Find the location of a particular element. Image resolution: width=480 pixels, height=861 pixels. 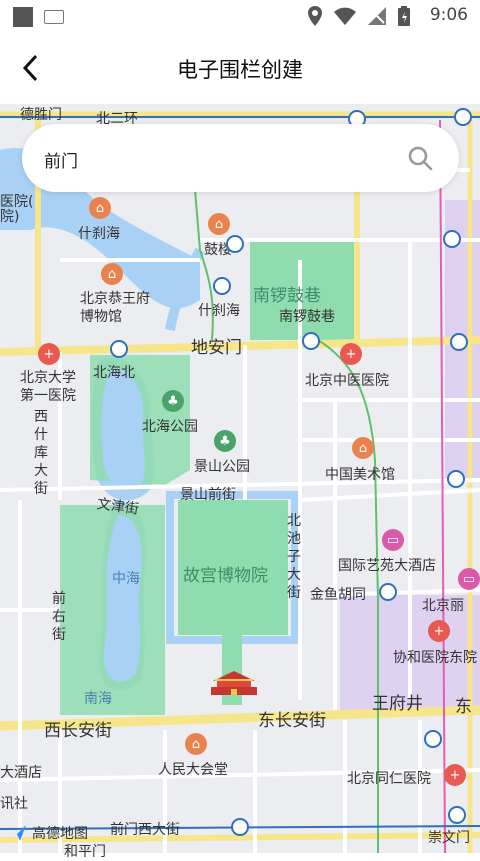

notification-icon is located at coordinates (23, 17).